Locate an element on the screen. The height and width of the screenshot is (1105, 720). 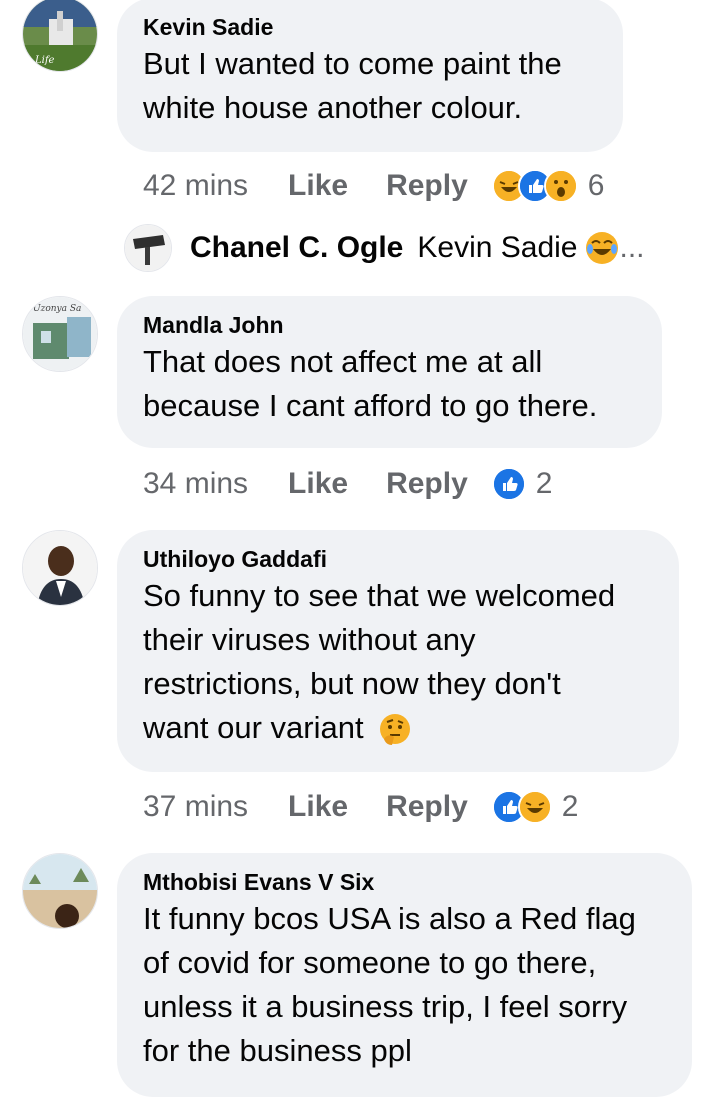
comment-text-line: of covid for someone to go there, is located at coordinates (370, 962).